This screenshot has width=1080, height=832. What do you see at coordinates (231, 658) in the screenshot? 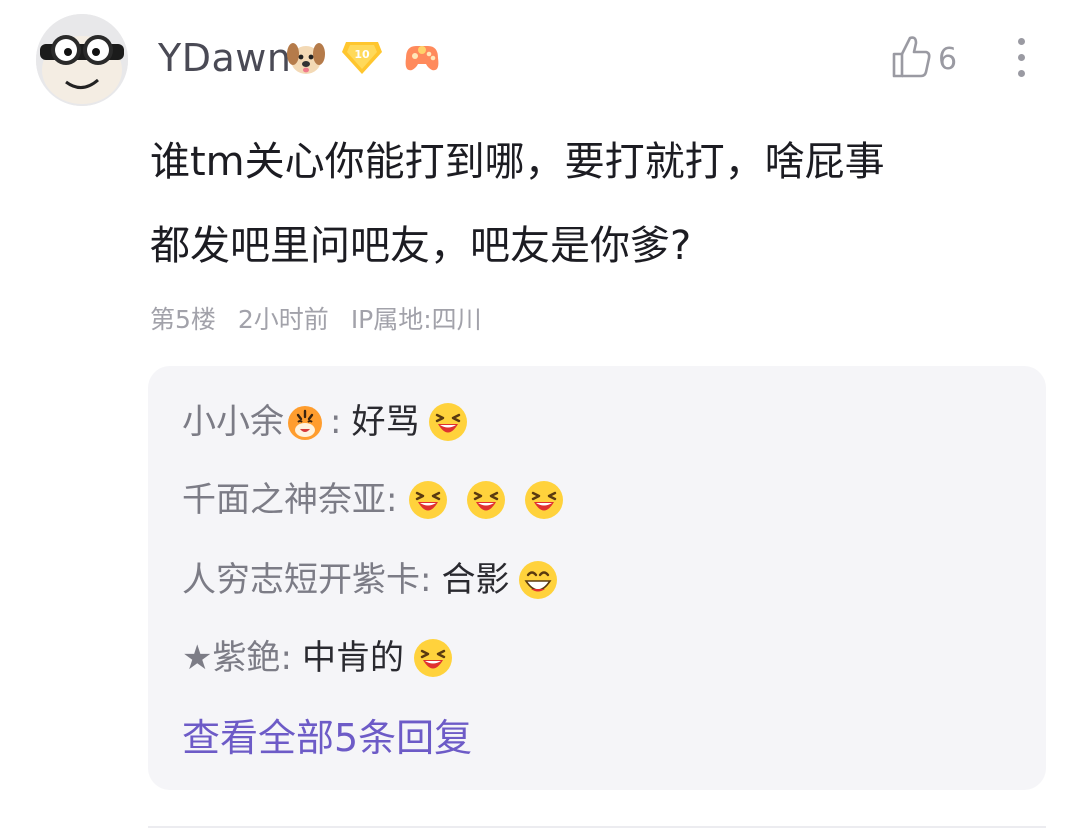
I see `reply-author: ★紫銫` at bounding box center [231, 658].